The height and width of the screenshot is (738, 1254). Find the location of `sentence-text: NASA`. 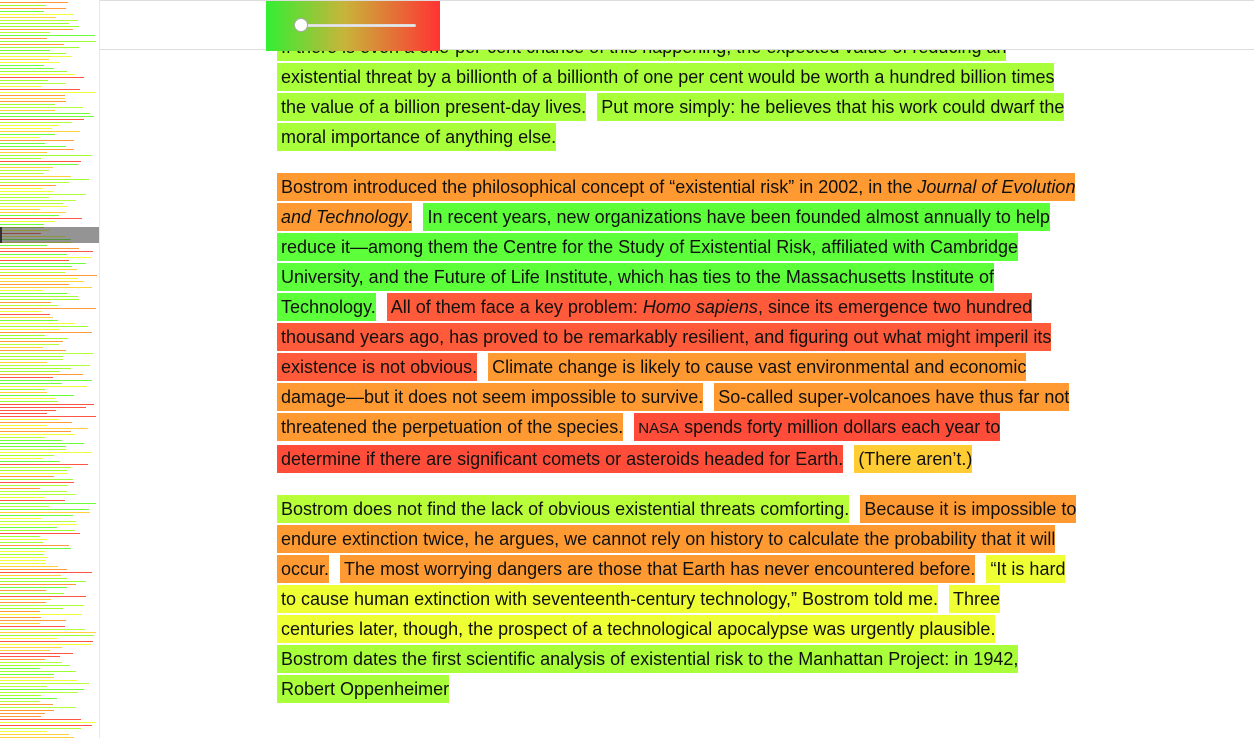

sentence-text: NASA is located at coordinates (659, 428).